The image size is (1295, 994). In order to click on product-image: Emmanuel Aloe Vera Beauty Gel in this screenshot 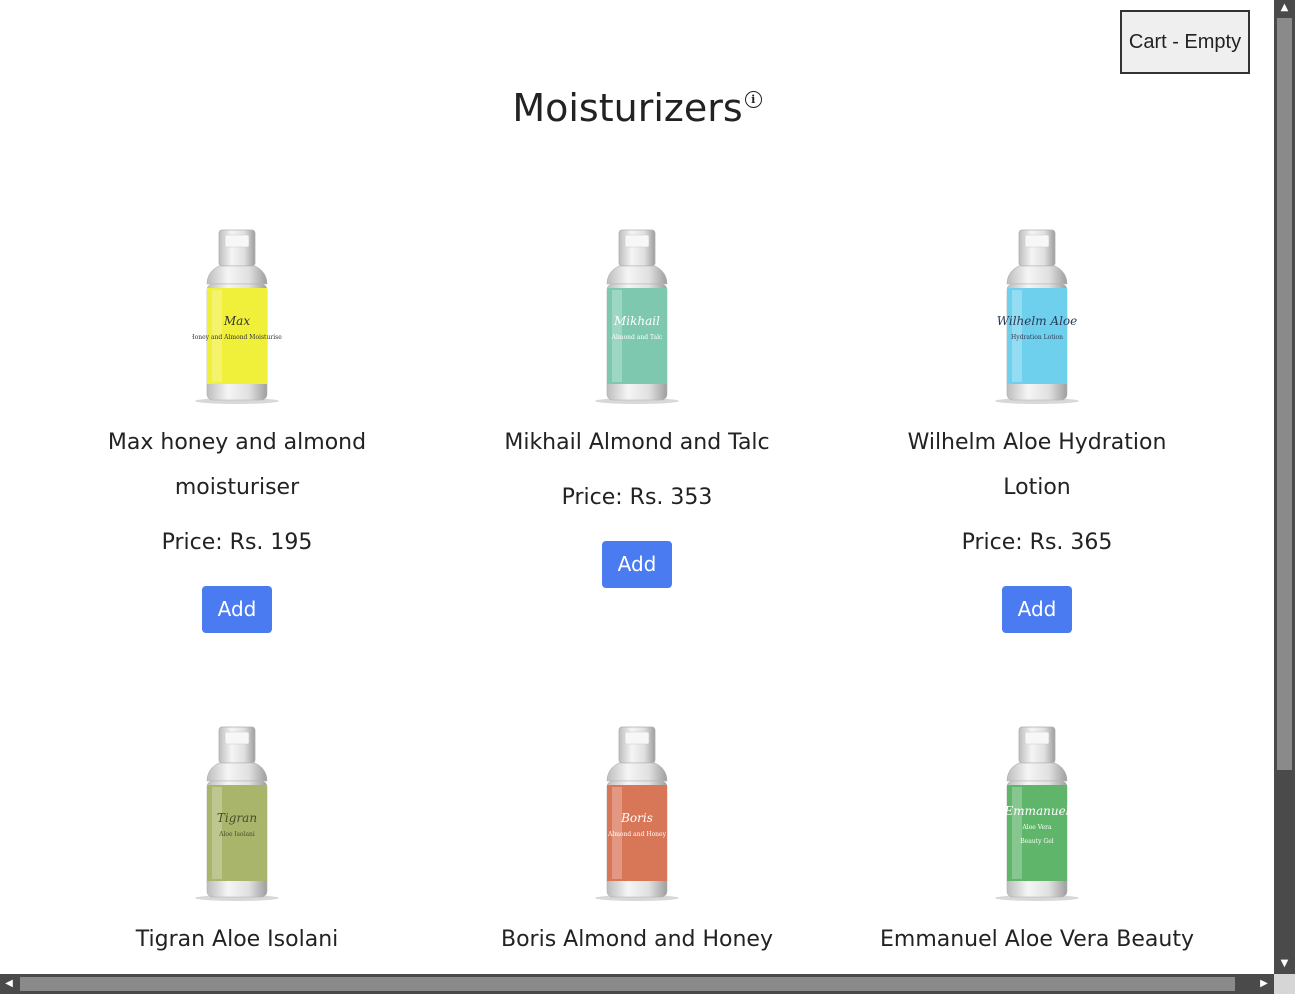, I will do `click(1037, 813)`.